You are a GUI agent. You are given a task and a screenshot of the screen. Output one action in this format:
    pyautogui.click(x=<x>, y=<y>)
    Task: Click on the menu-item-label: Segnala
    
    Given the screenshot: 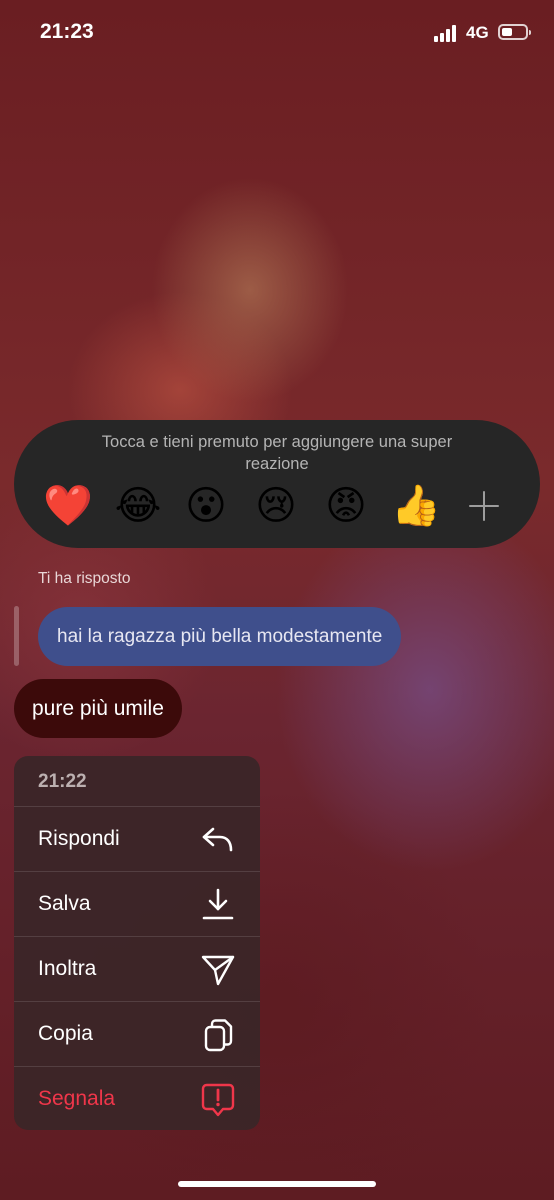 What is the action you would take?
    pyautogui.click(x=77, y=1098)
    